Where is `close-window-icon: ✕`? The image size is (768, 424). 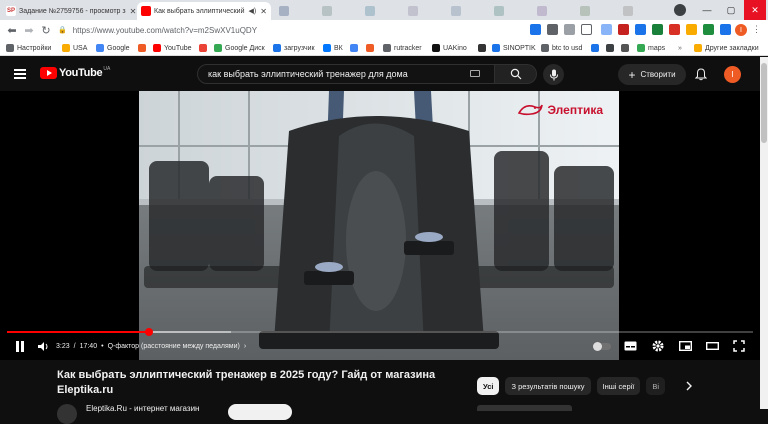 close-window-icon: ✕ is located at coordinates (755, 10).